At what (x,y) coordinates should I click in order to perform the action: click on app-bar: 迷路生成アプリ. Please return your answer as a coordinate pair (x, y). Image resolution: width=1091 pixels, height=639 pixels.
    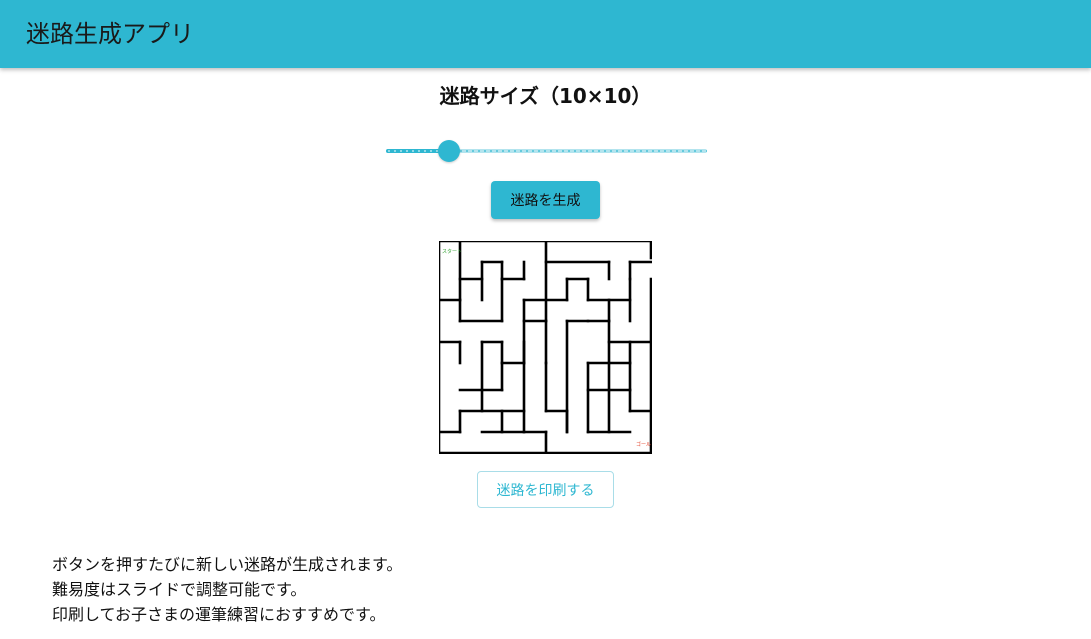
    Looking at the image, I should click on (545, 34).